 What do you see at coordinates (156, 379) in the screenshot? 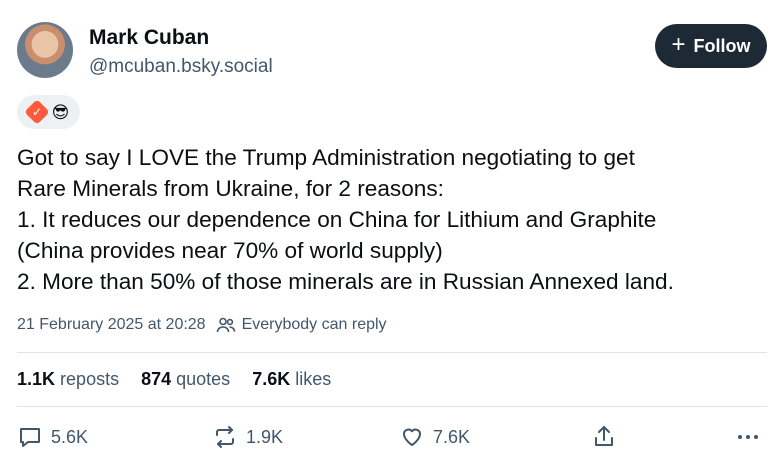
I see `quotes-count: 874` at bounding box center [156, 379].